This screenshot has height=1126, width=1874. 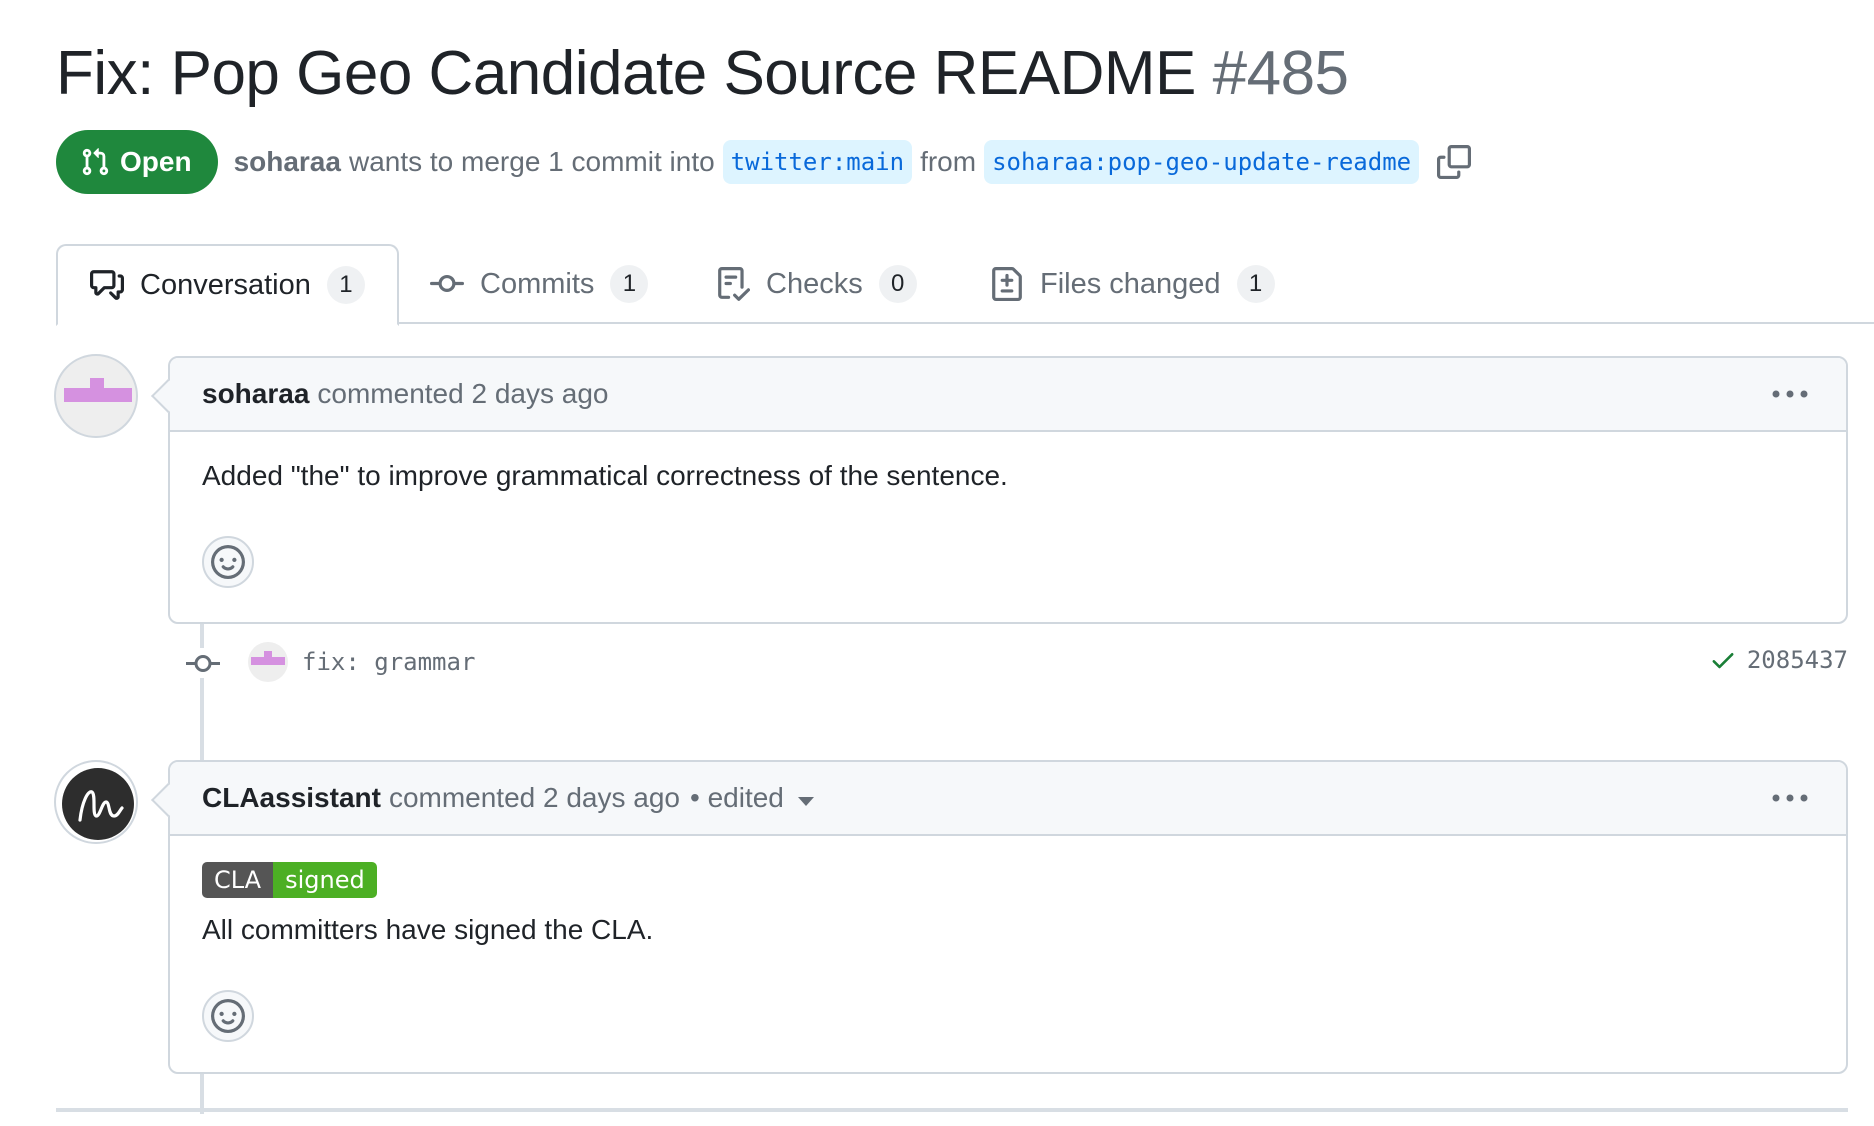 What do you see at coordinates (1008, 663) in the screenshot?
I see `commit-event: fix: grammar 2085437` at bounding box center [1008, 663].